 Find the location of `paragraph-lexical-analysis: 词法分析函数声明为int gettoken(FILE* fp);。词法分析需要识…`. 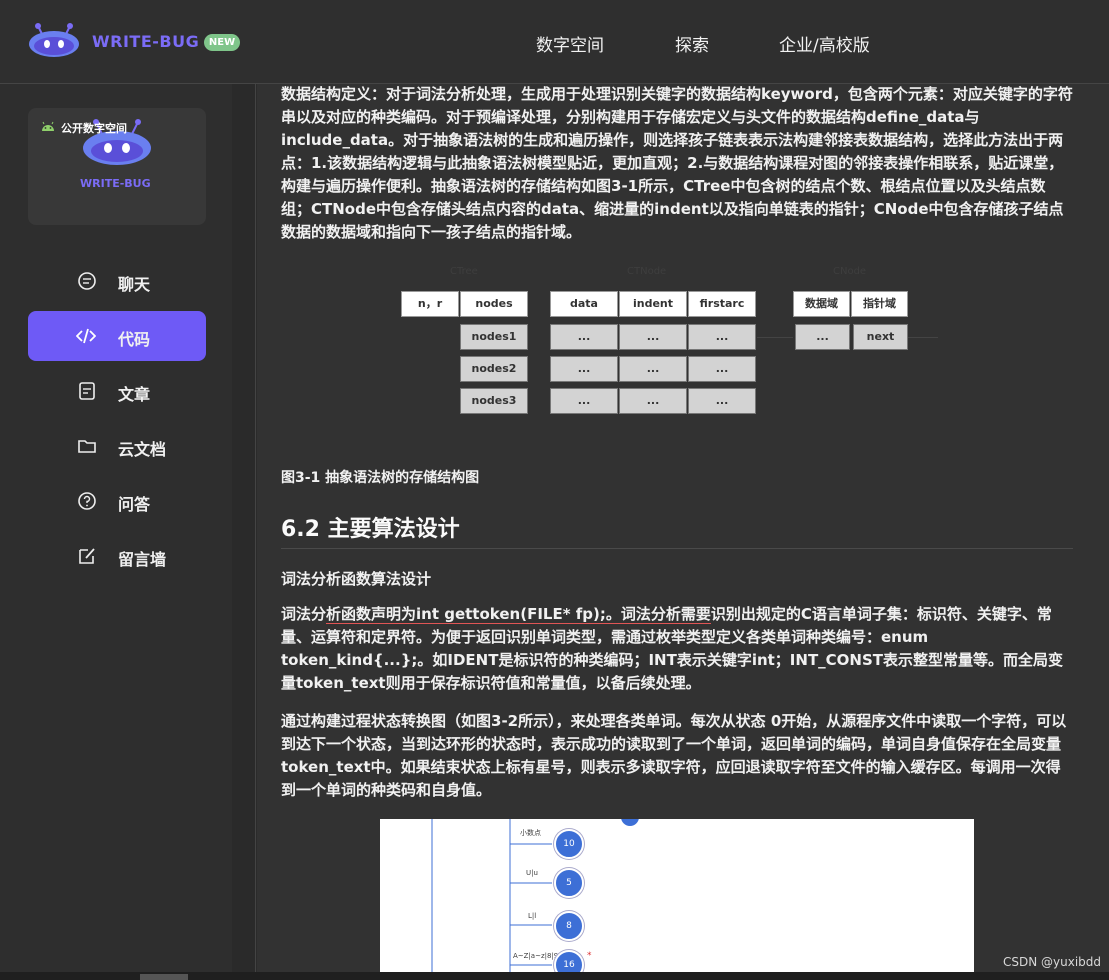

paragraph-lexical-analysis: 词法分析函数声明为int gettoken(FILE* fp);。词法分析需要识… is located at coordinates (677, 649).